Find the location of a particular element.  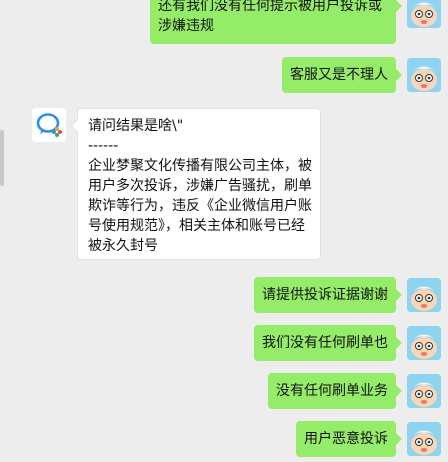

message-line: 涉嫌违规 is located at coordinates (186, 26).